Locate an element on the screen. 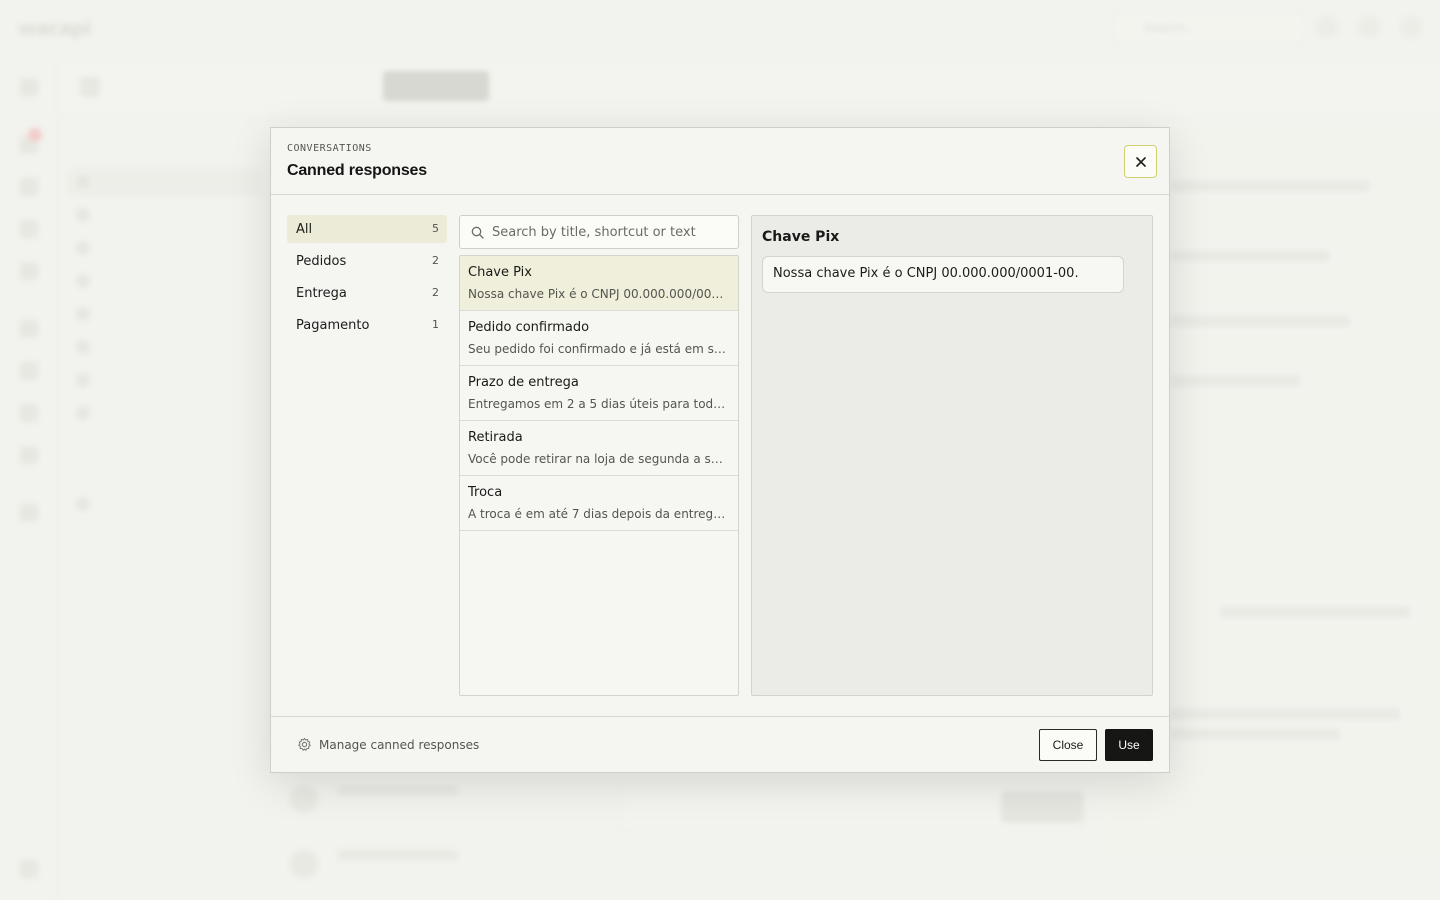 The image size is (1440, 900). response-title: Prazo de entrega is located at coordinates (523, 382).